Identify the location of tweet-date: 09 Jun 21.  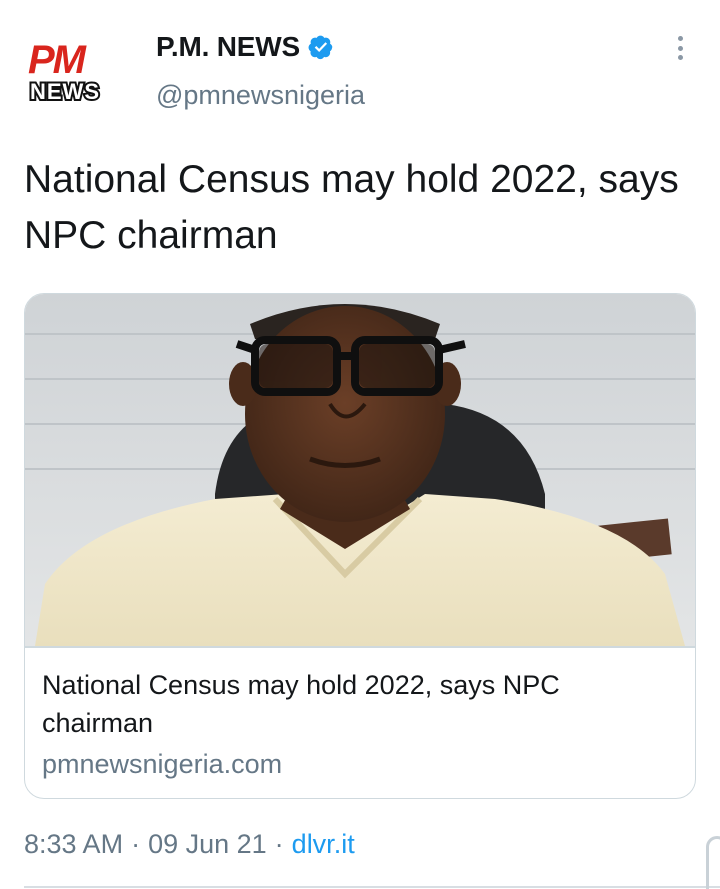
(207, 844).